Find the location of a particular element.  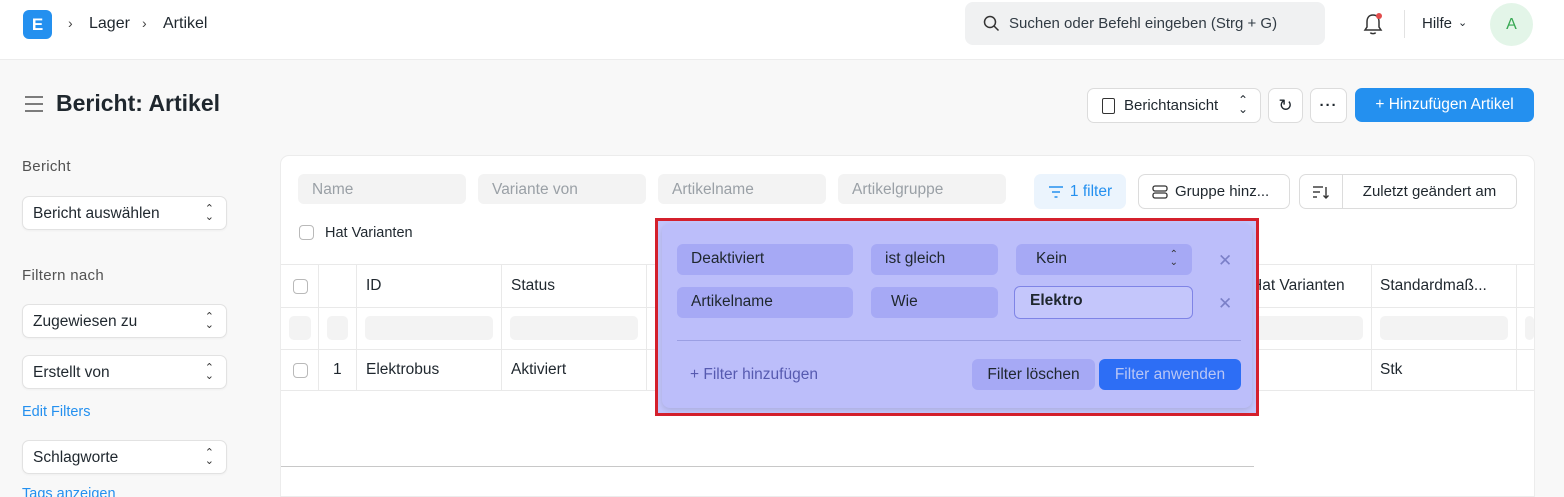

filter-value-label: Kein is located at coordinates (1052, 258).